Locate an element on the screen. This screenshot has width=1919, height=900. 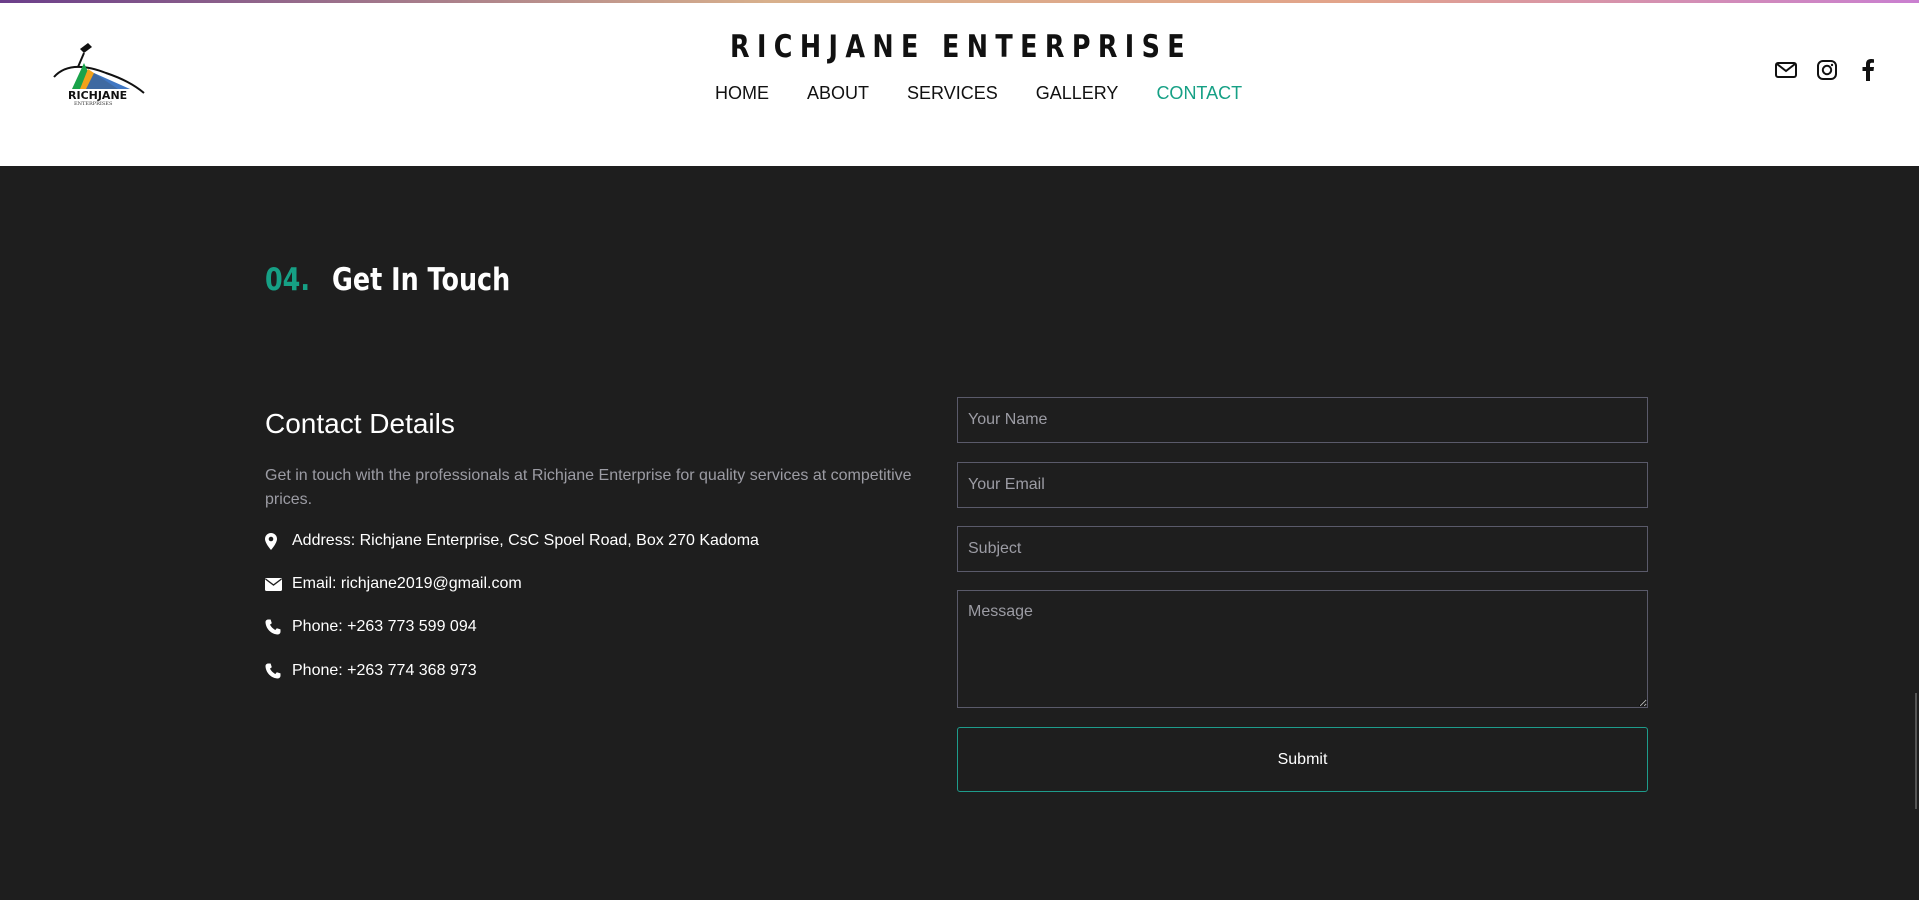
email-detail: Email: richjane2019@gmail.com is located at coordinates (393, 584).